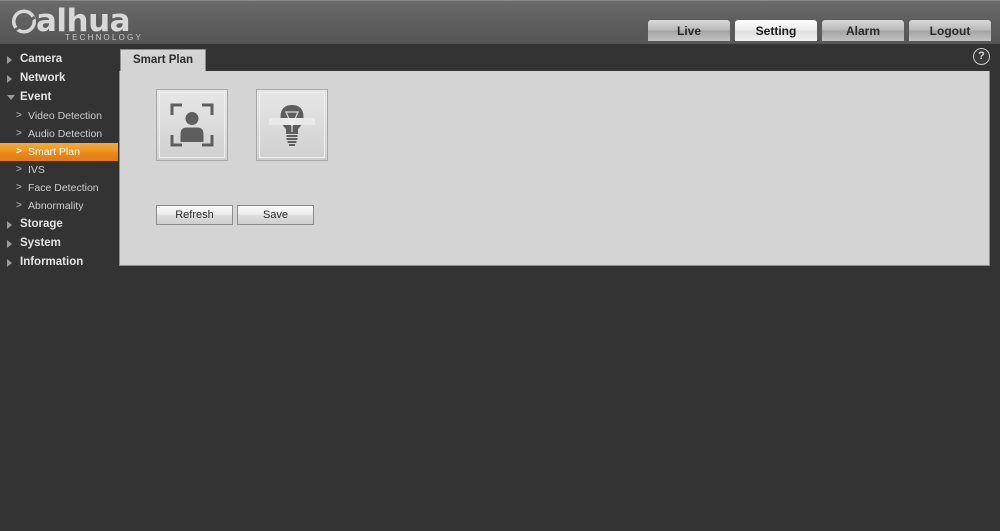 The width and height of the screenshot is (1000, 531). Describe the element at coordinates (36, 97) in the screenshot. I see `sidebar-item-label: Event` at that location.